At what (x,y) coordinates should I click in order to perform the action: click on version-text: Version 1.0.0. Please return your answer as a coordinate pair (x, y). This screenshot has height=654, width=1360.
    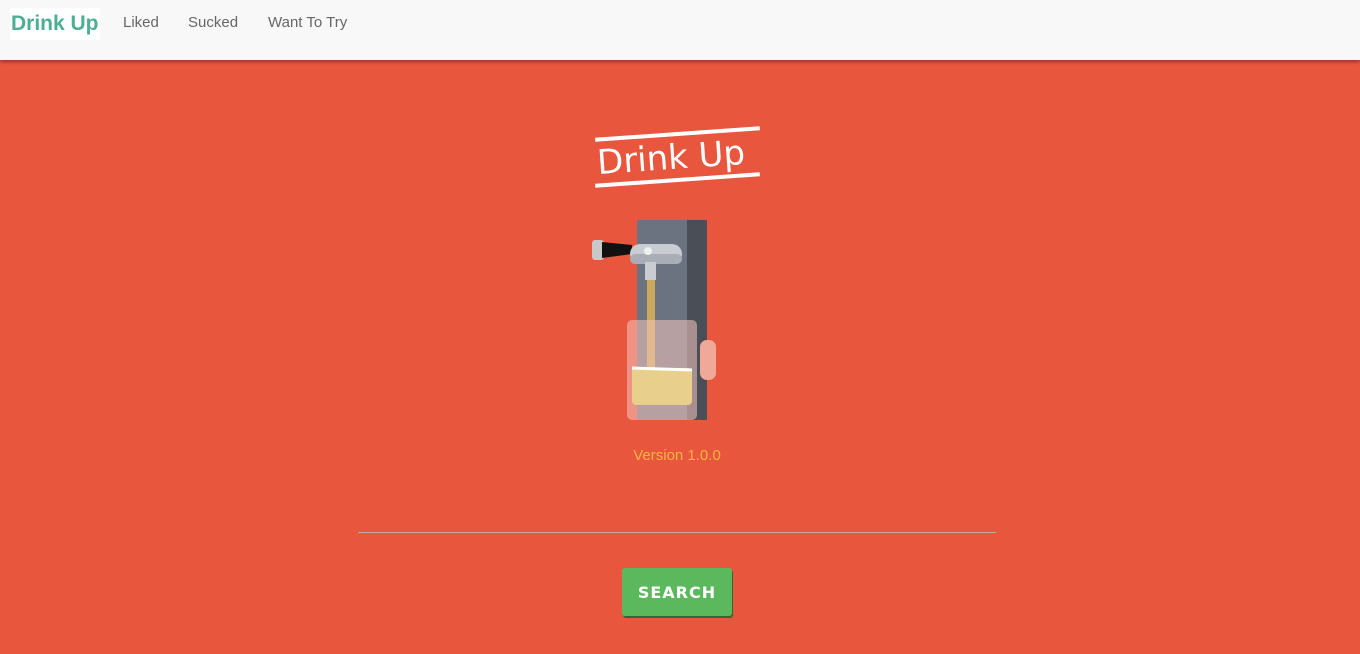
    Looking at the image, I should click on (677, 455).